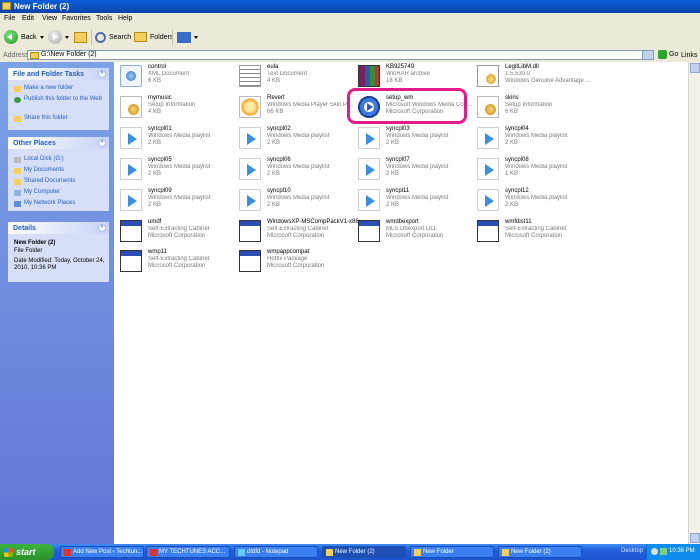 Image resolution: width=700 pixels, height=560 pixels. What do you see at coordinates (176, 171) in the screenshot?
I see `file-item: syncpl05 Windows Media playlist 2 KB` at bounding box center [176, 171].